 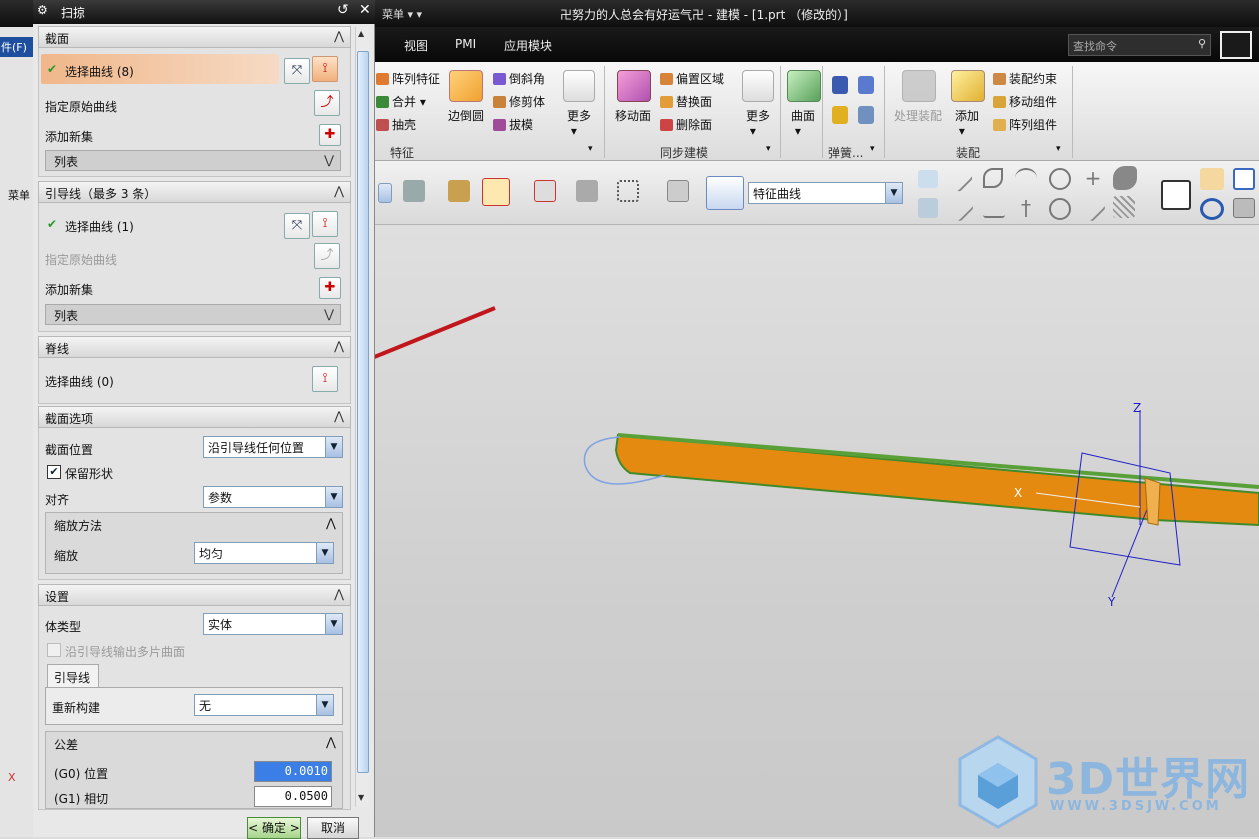 What do you see at coordinates (365, 10) in the screenshot?
I see `close-icon: ✕` at bounding box center [365, 10].